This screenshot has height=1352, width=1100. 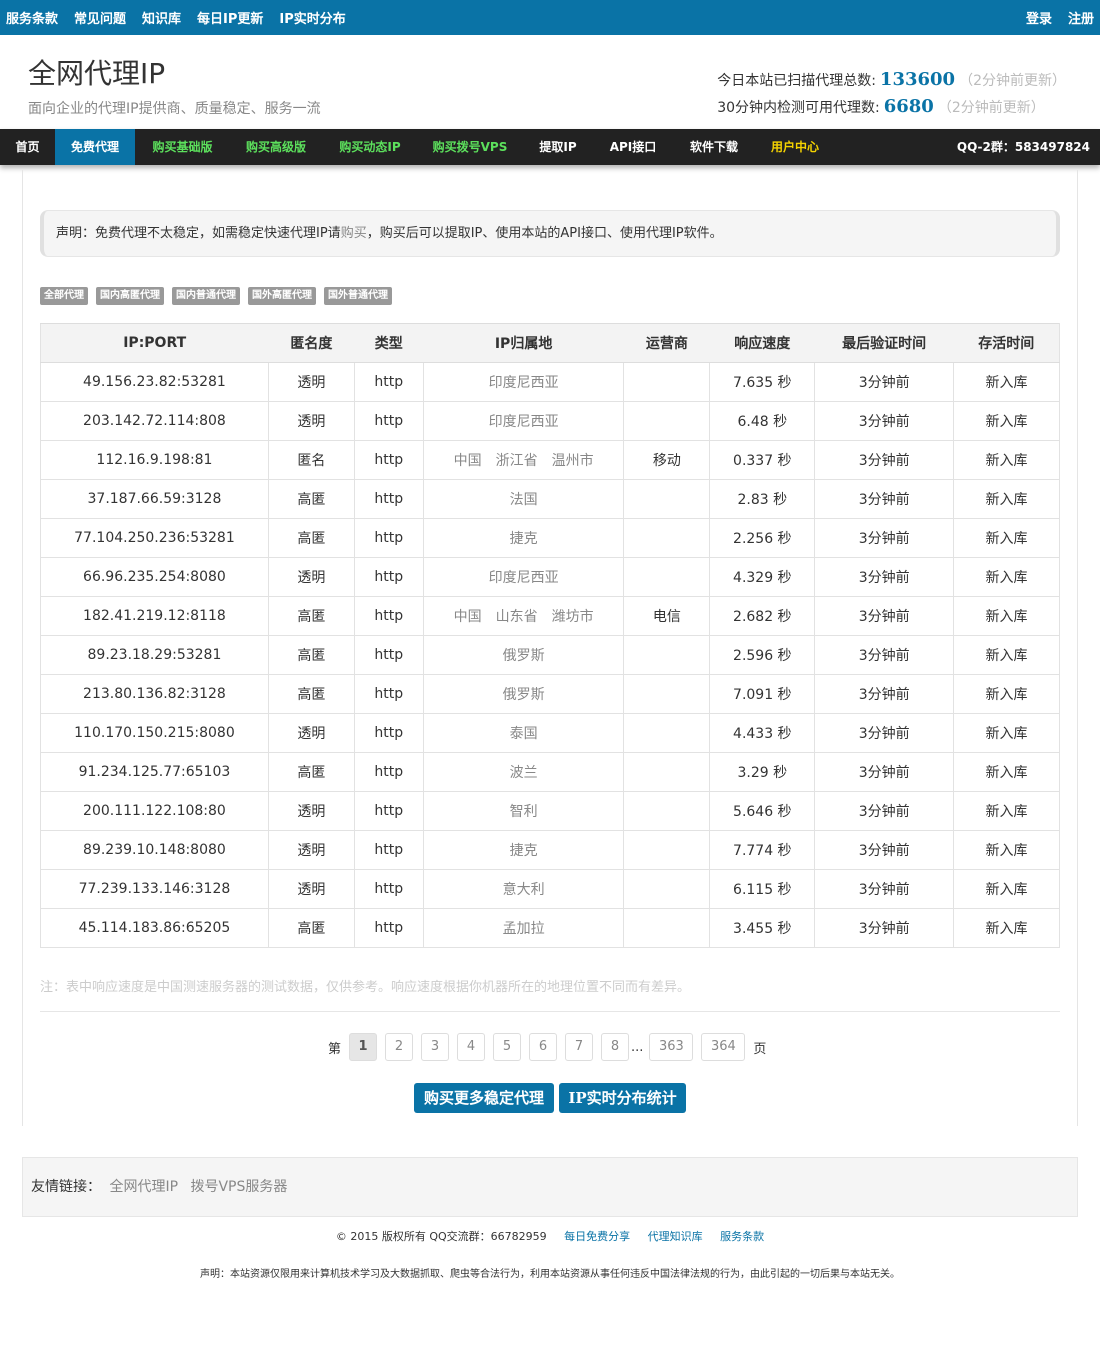 I want to click on col-anonymity: 匿名度, so click(x=311, y=343).